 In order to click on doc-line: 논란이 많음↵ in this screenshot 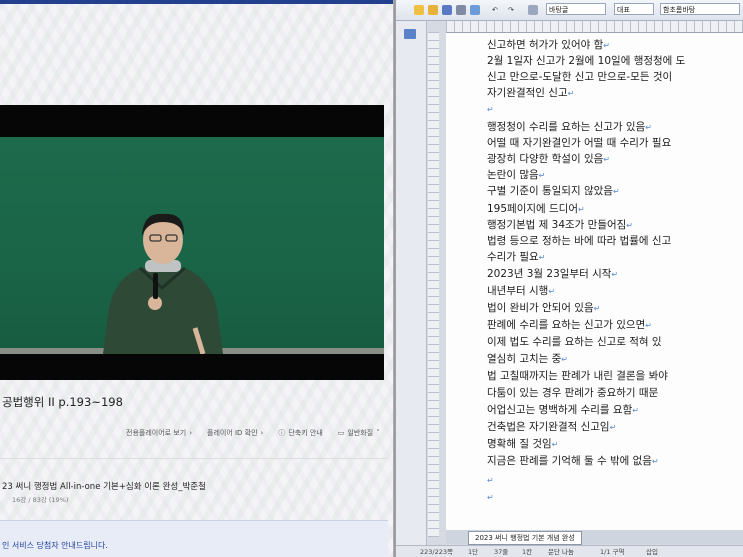, I will do `click(516, 175)`.